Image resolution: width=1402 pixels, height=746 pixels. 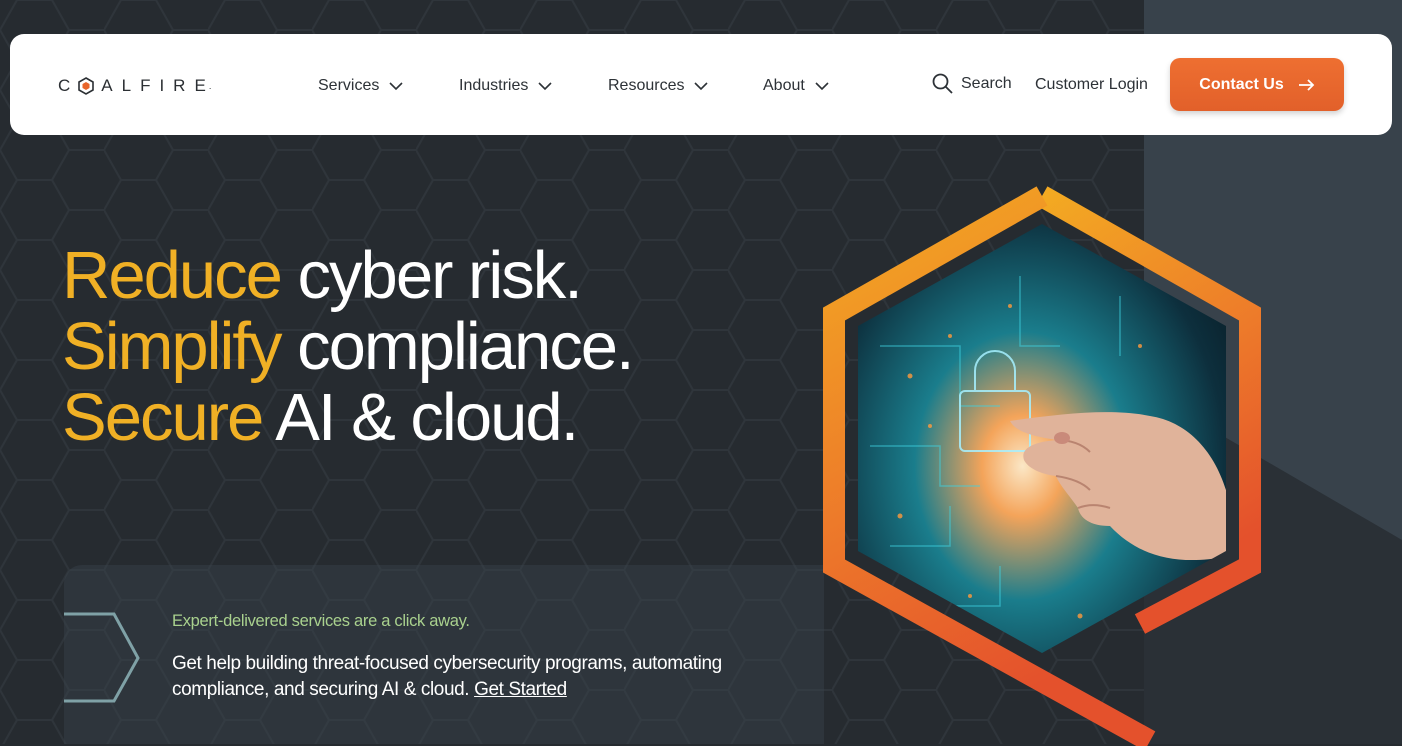 I want to click on contact-us-button: Contact Us, so click(x=1257, y=84).